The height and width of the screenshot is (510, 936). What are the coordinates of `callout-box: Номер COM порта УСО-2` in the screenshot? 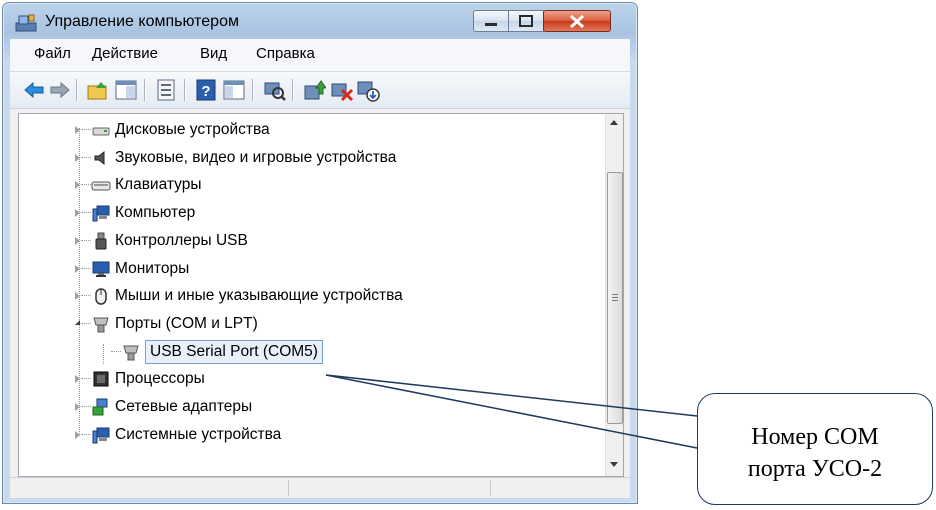 It's located at (815, 449).